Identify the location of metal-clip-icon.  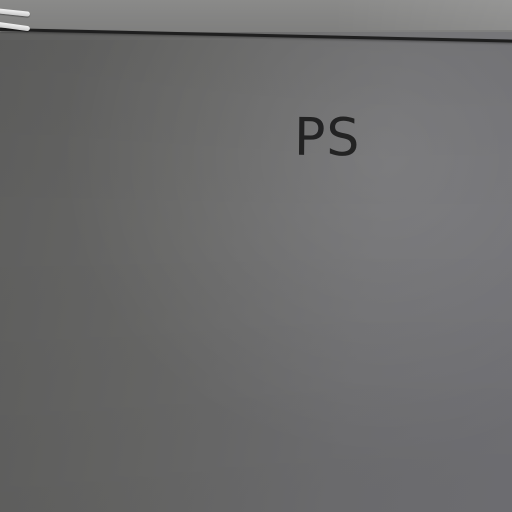
(15, 22).